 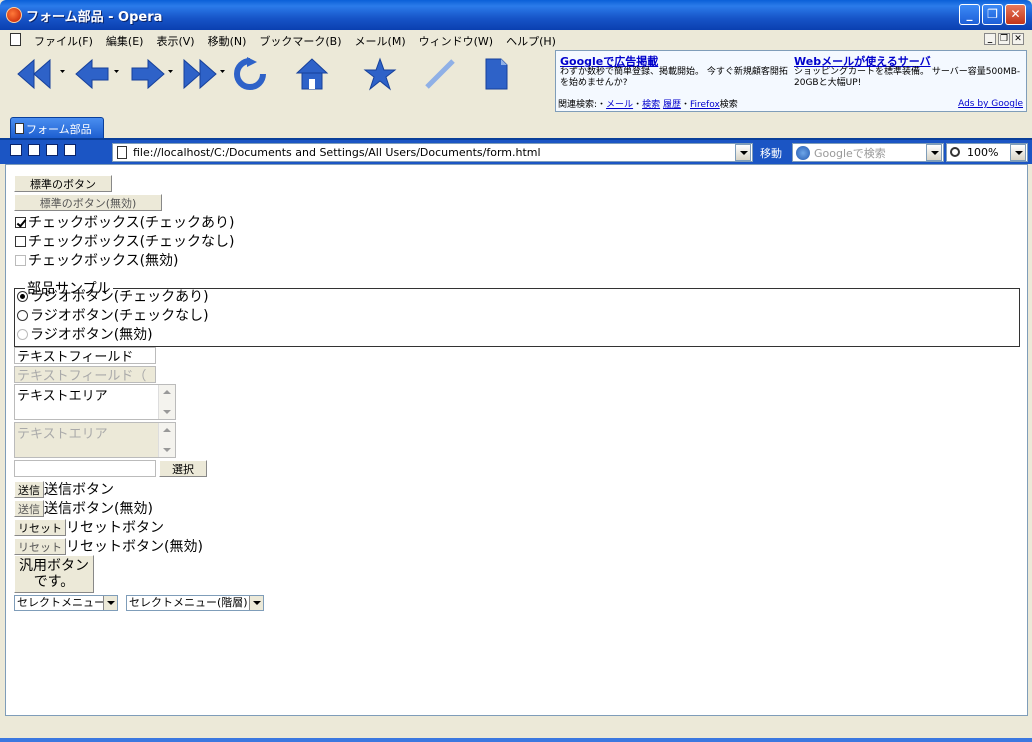 What do you see at coordinates (20, 241) in the screenshot?
I see `checkbox-unchecked` at bounding box center [20, 241].